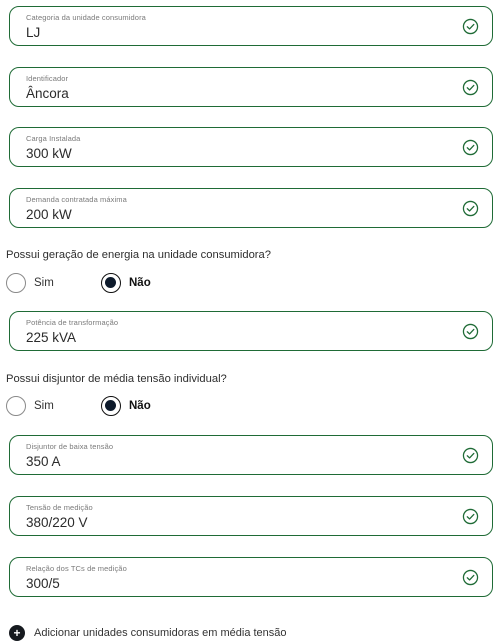 Image resolution: width=495 pixels, height=641 pixels. What do you see at coordinates (47, 93) in the screenshot?
I see `field-value: Âncora` at bounding box center [47, 93].